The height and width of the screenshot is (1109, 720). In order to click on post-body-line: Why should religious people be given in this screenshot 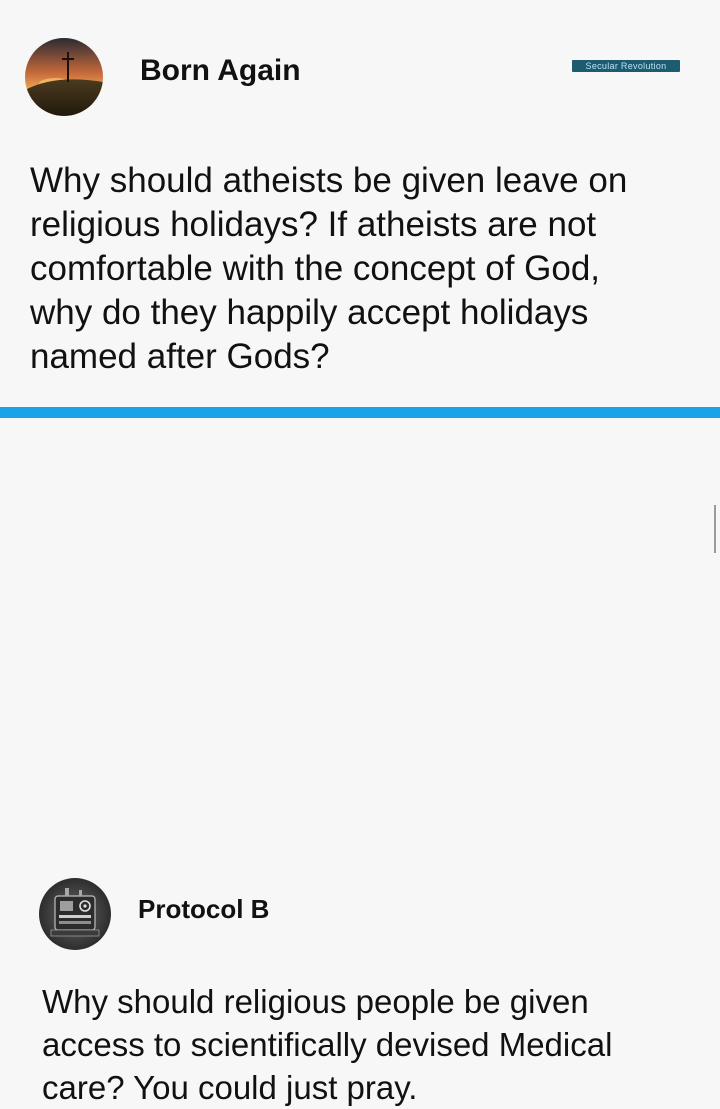, I will do `click(315, 1001)`.